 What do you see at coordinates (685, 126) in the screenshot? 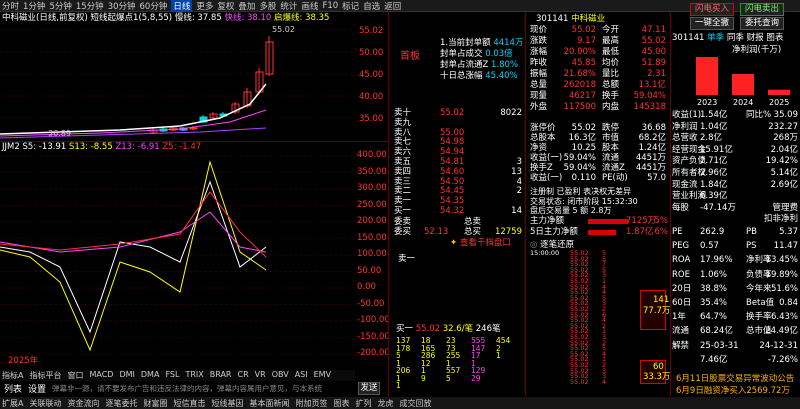
I see `fin-label: 净利润` at bounding box center [685, 126].